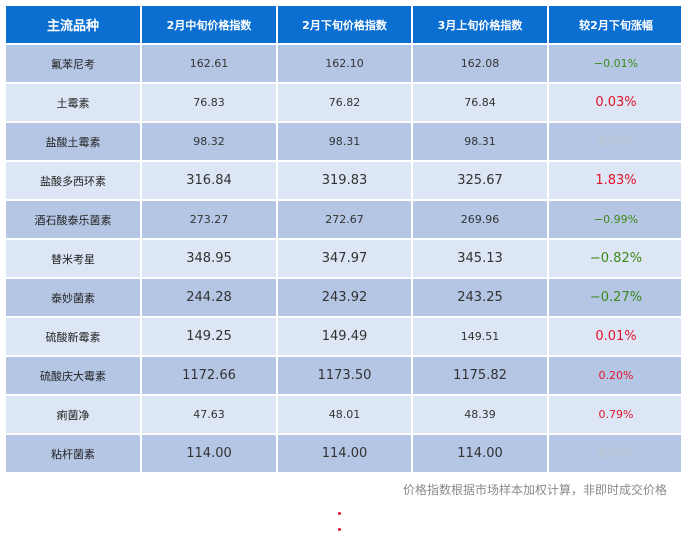 This screenshot has height=544, width=681. What do you see at coordinates (534, 490) in the screenshot?
I see `footnote: 价格指数根据市场样本加权计算，非即时成交价格` at bounding box center [534, 490].